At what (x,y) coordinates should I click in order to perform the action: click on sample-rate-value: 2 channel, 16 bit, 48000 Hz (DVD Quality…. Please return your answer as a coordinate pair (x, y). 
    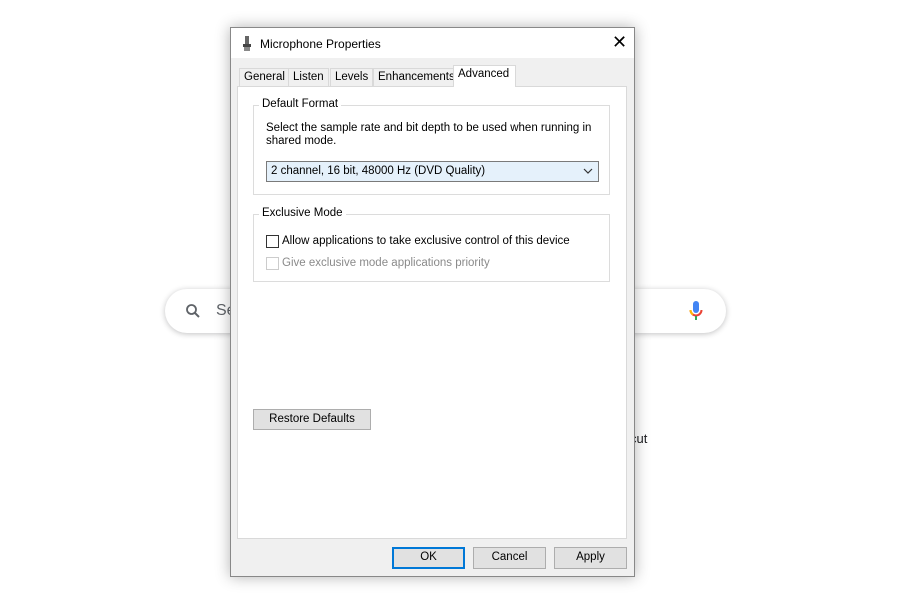
    Looking at the image, I should click on (378, 171).